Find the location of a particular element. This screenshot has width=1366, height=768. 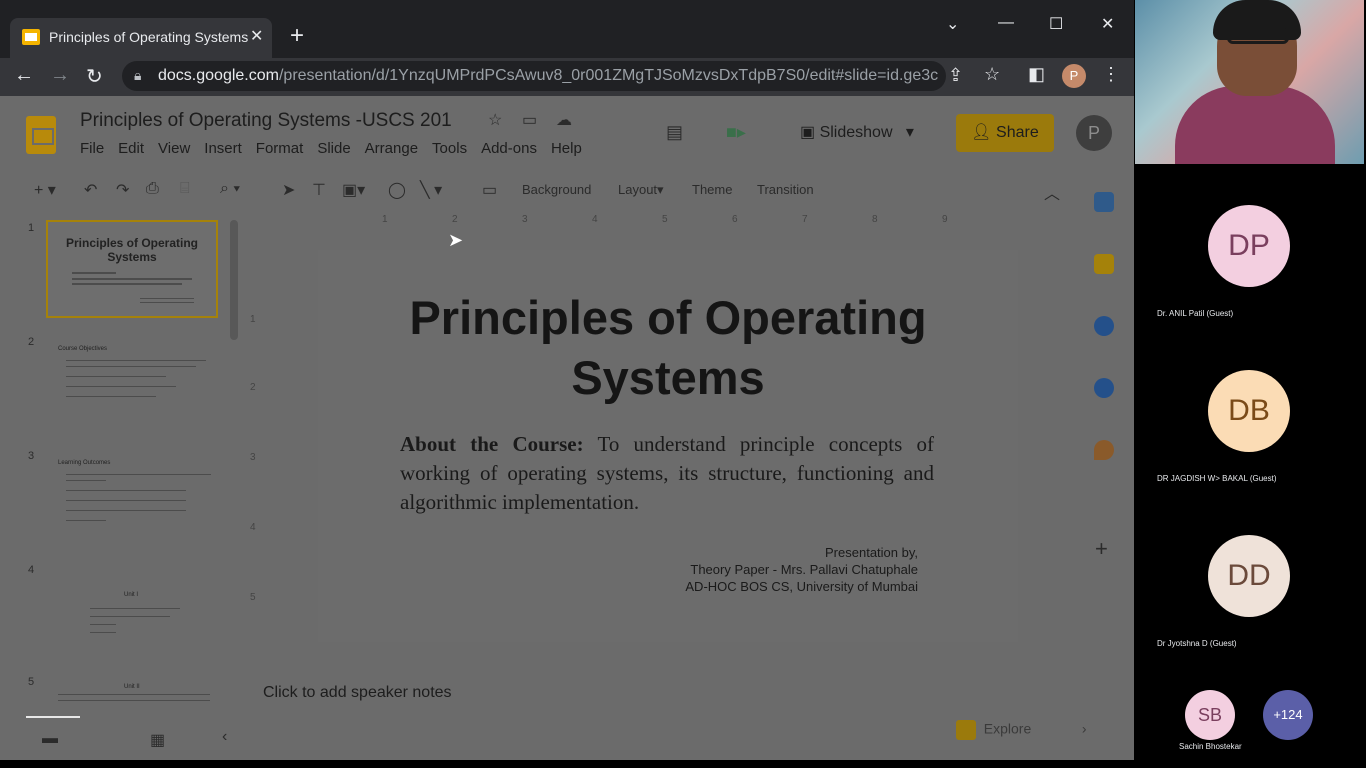

keep-icon is located at coordinates (1104, 264).